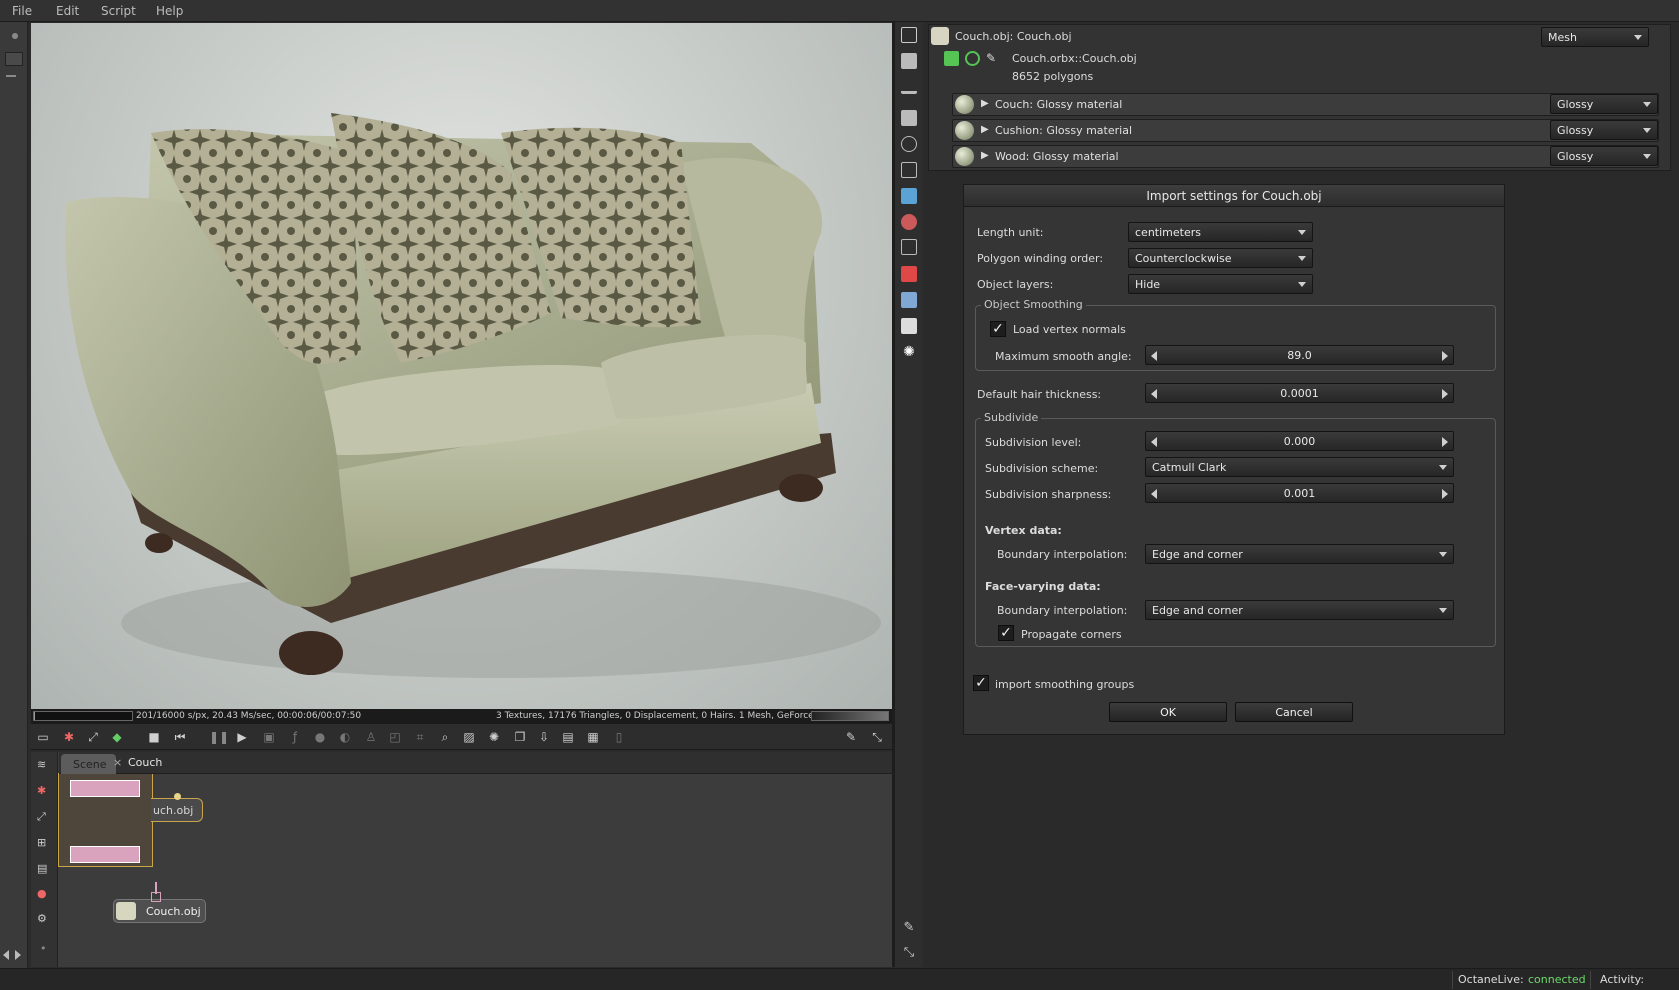 Image resolution: width=1679 pixels, height=990 pixels. What do you see at coordinates (345, 737) in the screenshot?
I see `orbit-icon: ◐` at bounding box center [345, 737].